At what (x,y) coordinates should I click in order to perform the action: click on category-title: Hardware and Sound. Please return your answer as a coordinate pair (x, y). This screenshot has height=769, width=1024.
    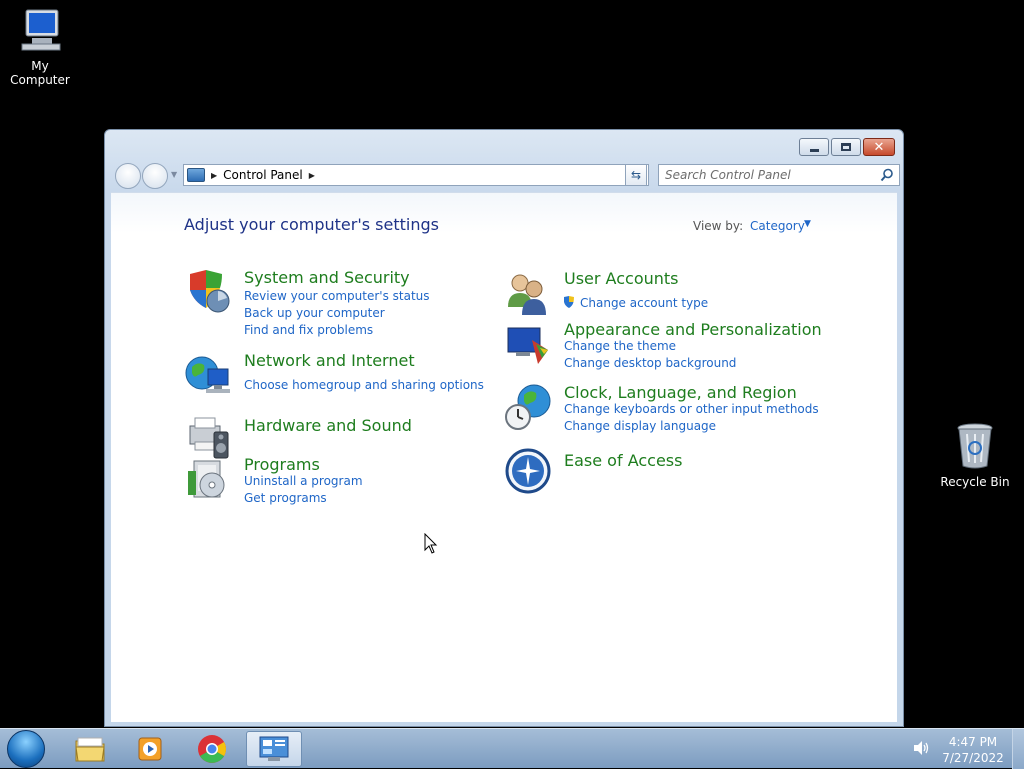
    Looking at the image, I should click on (328, 425).